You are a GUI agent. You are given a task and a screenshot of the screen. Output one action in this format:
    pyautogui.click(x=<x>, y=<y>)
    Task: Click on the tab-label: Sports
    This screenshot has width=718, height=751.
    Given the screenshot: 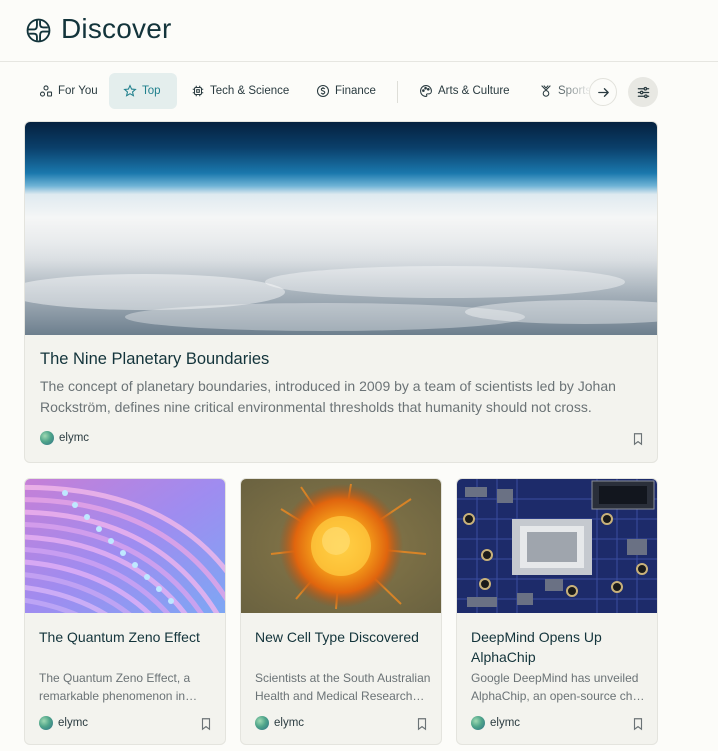 What is the action you would take?
    pyautogui.click(x=575, y=91)
    